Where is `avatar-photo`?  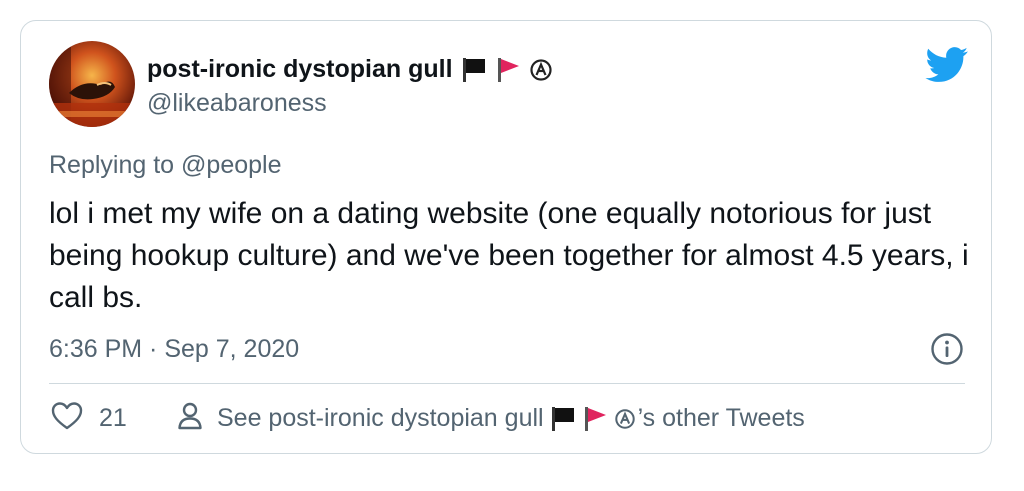 avatar-photo is located at coordinates (92, 84).